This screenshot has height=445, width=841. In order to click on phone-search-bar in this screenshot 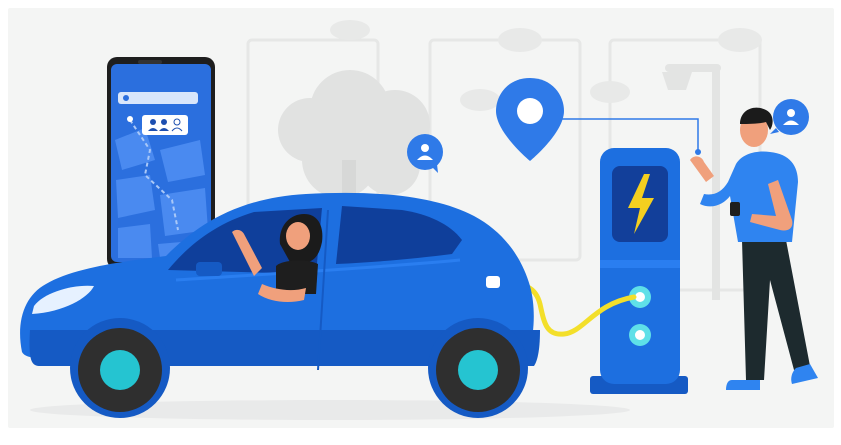, I will do `click(158, 98)`.